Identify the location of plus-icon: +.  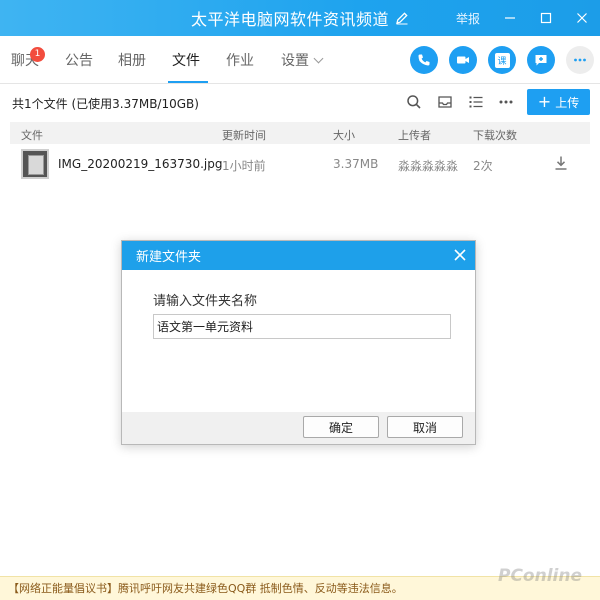
(544, 101).